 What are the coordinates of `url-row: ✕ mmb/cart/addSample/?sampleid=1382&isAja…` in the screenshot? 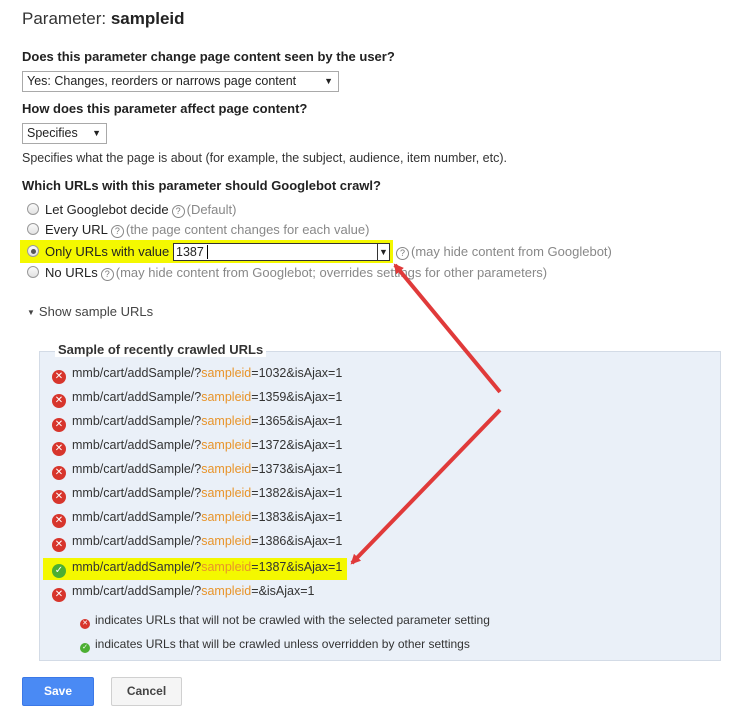 It's located at (197, 495).